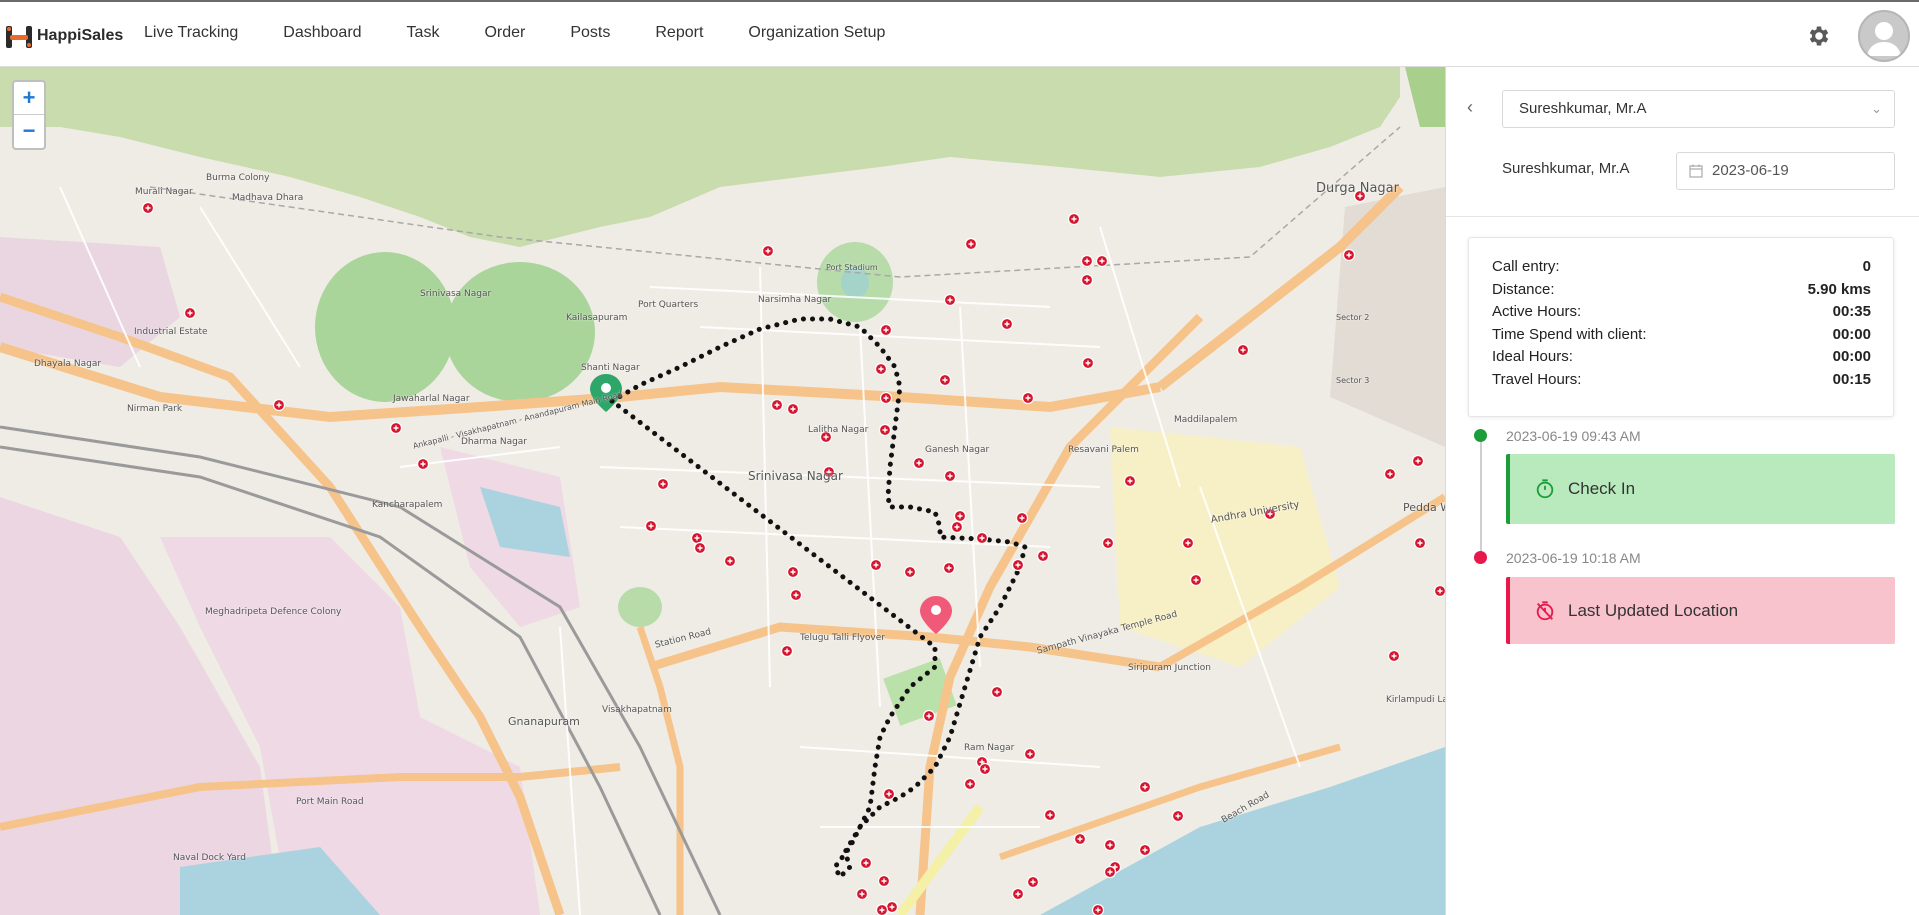 This screenshot has width=1919, height=915. I want to click on stat-label: Time Spend with client:, so click(1569, 334).